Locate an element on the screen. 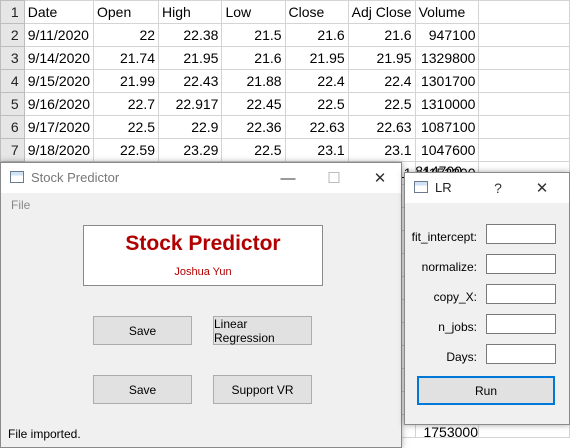 Image resolution: width=570 pixels, height=448 pixels. column-header-date: Date is located at coordinates (59, 12).